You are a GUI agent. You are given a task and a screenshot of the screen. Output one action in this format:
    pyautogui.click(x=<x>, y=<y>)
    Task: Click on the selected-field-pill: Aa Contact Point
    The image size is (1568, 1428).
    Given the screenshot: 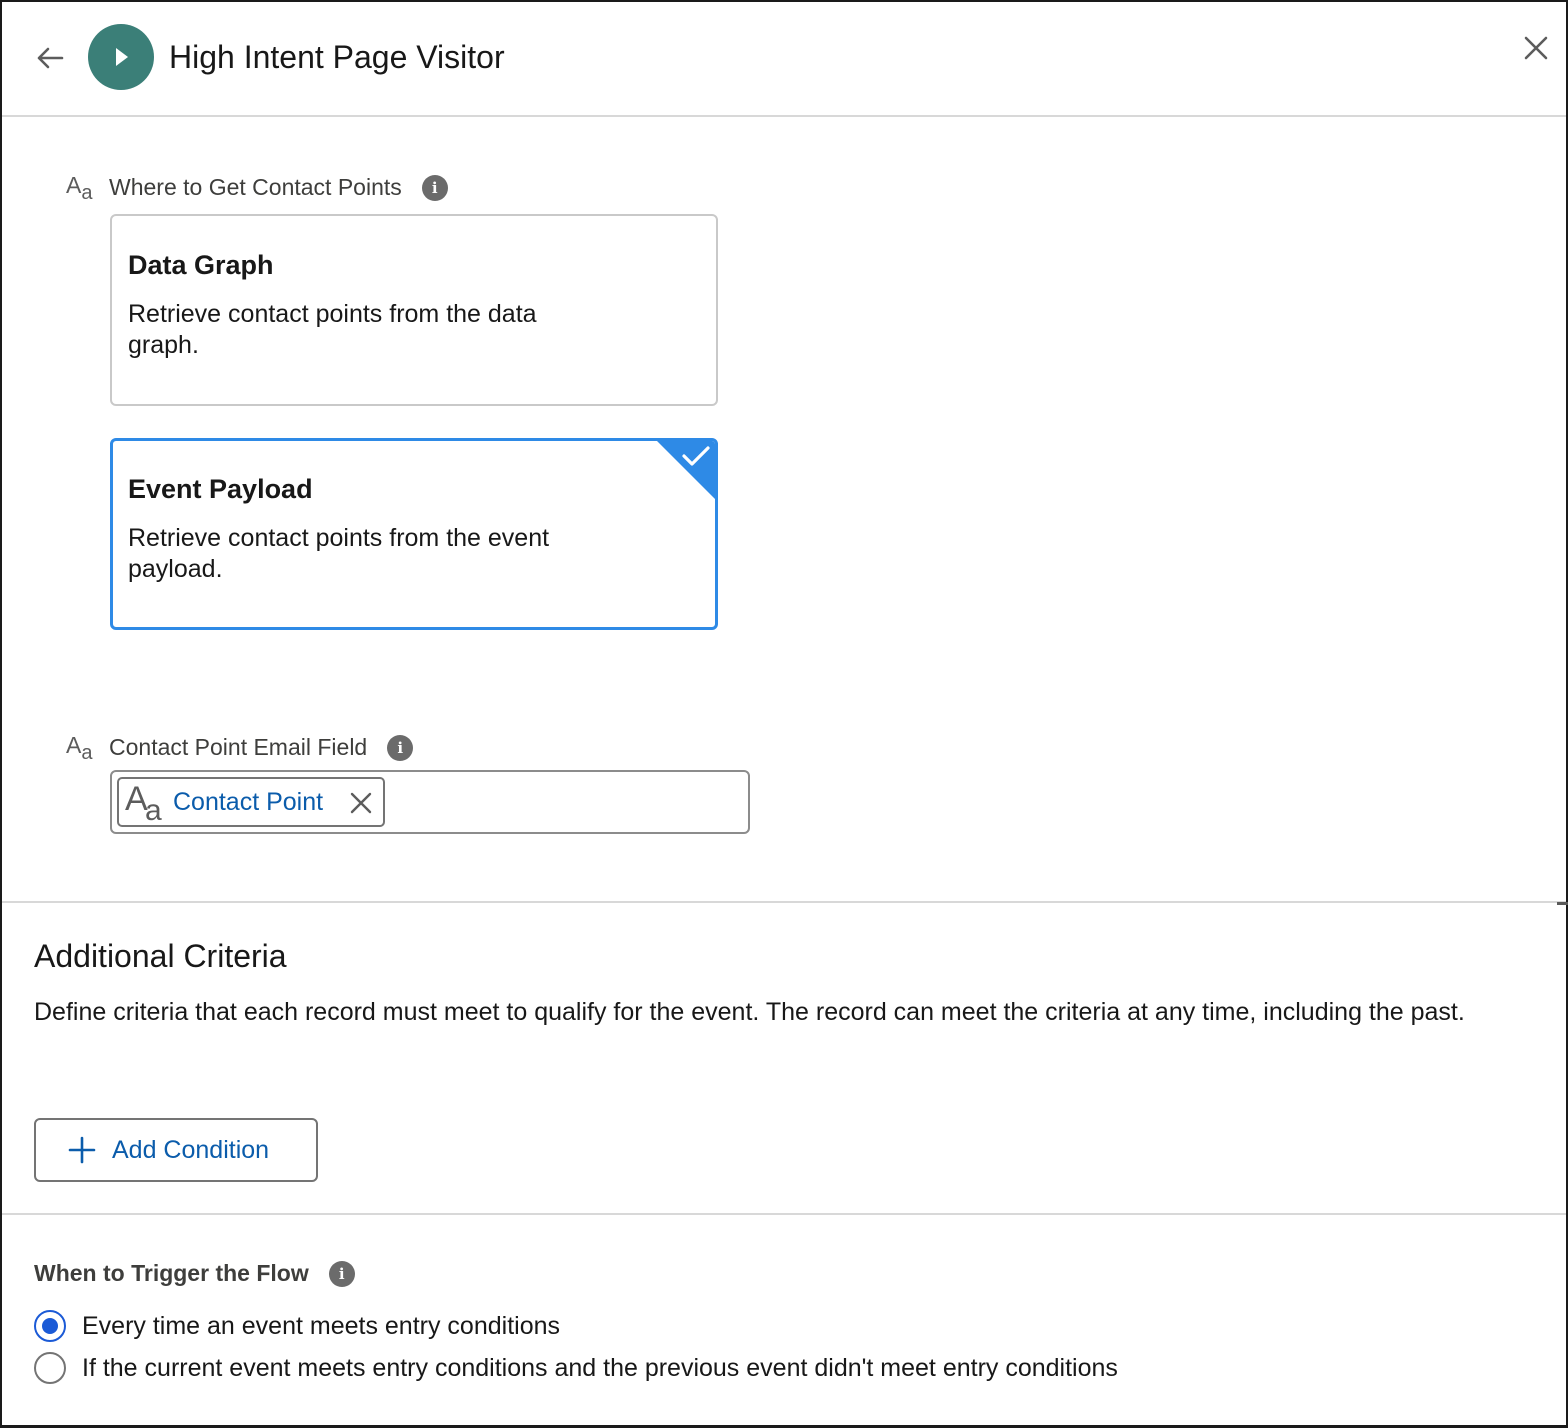 What is the action you would take?
    pyautogui.click(x=251, y=802)
    